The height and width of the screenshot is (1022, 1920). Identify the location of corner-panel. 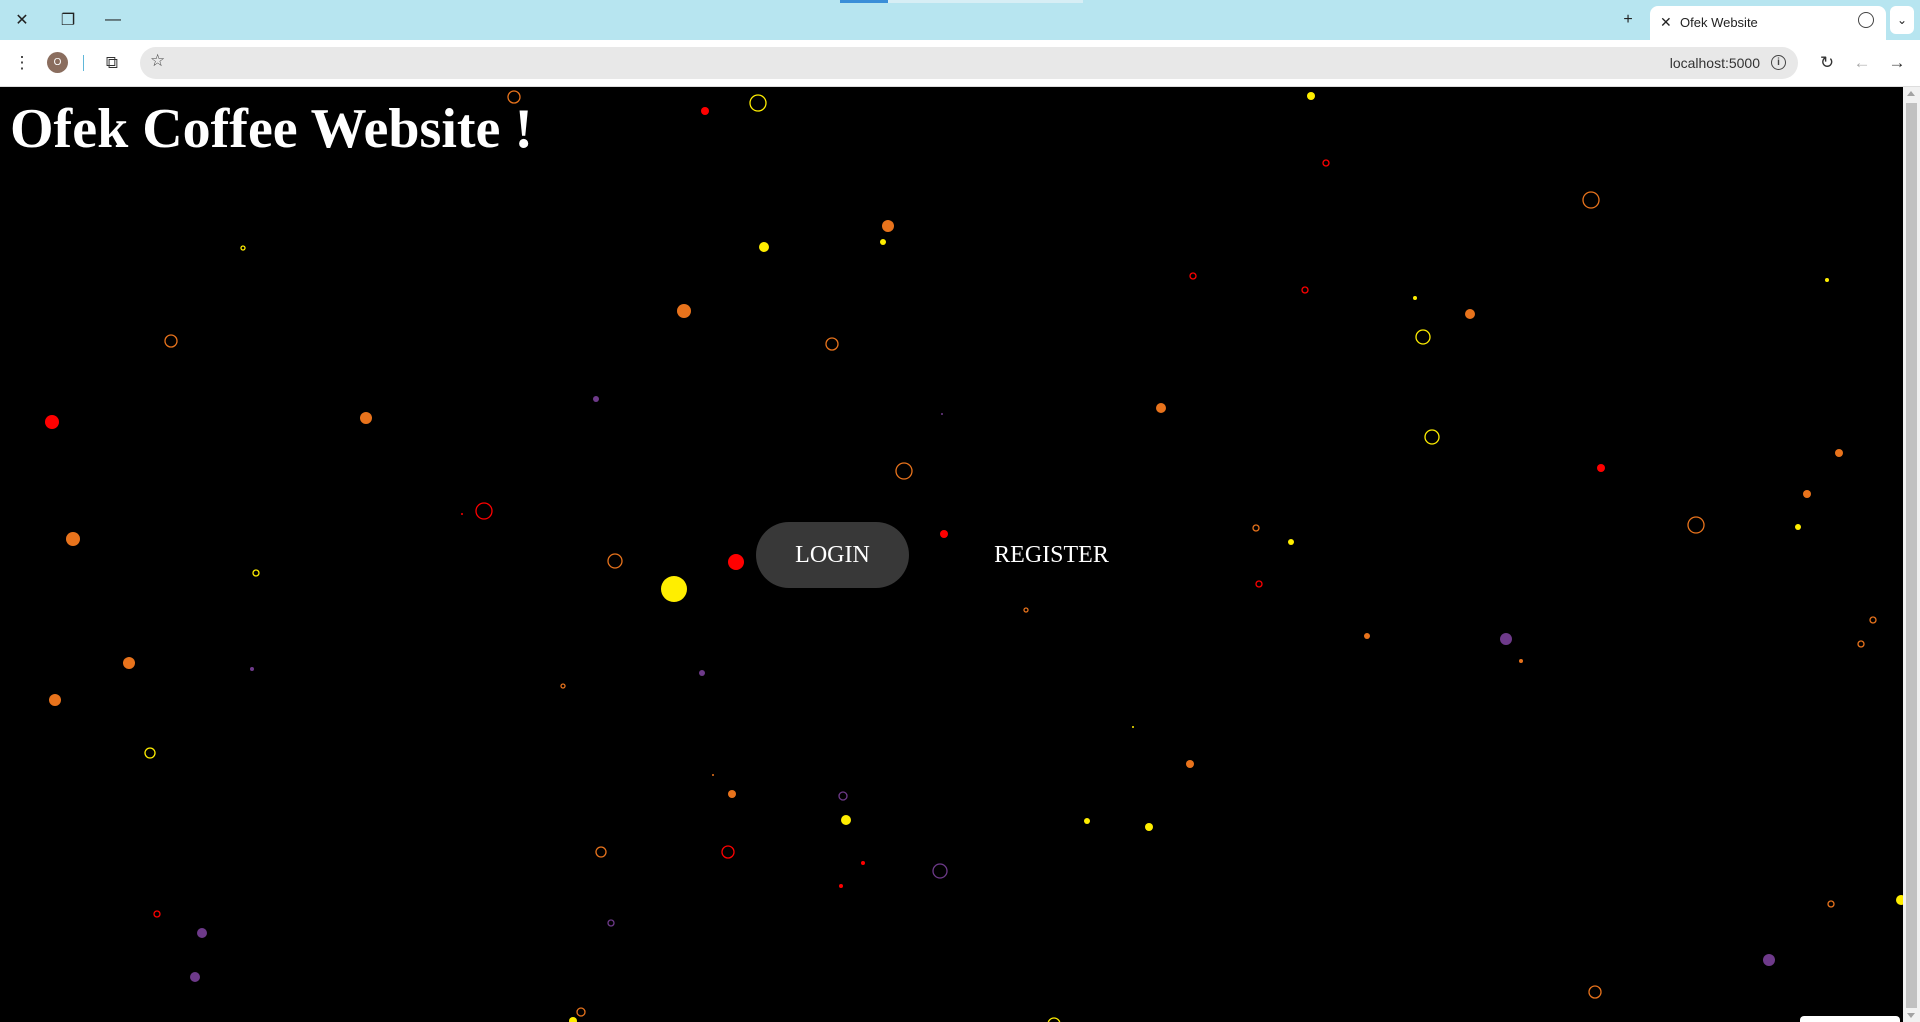
(1850, 1019).